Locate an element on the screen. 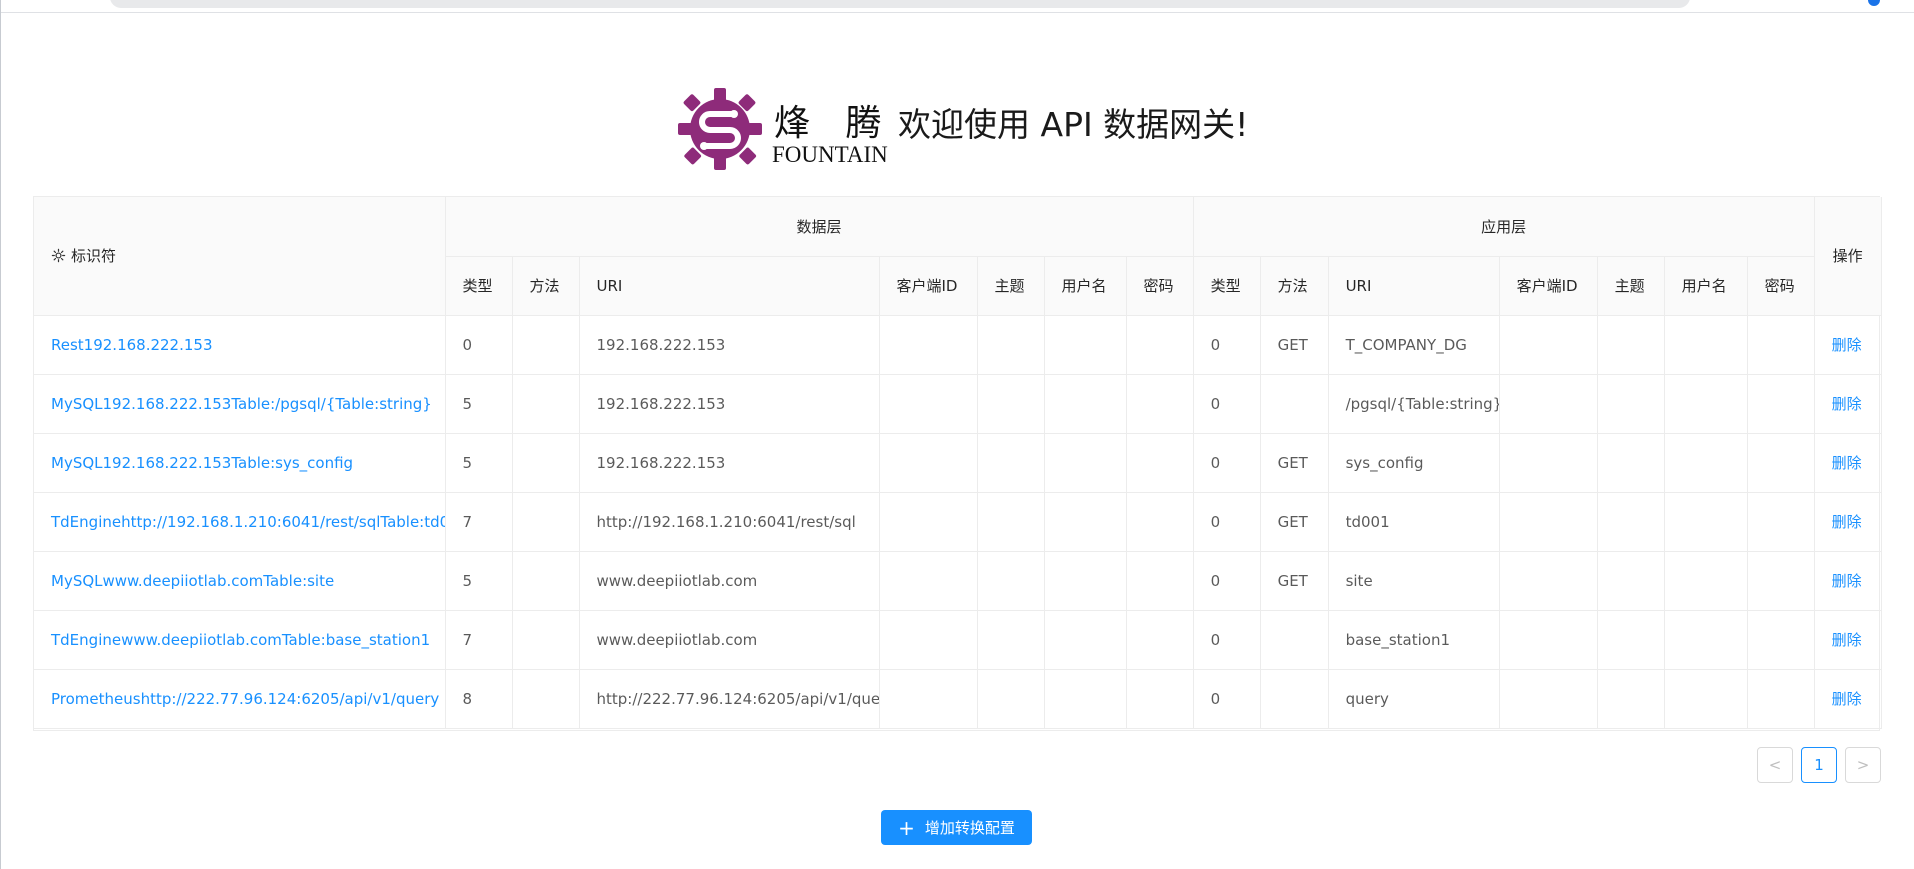 The image size is (1914, 869). cell-data-uri: http://222.77.96.124:6205/api/v1/query is located at coordinates (729, 699).